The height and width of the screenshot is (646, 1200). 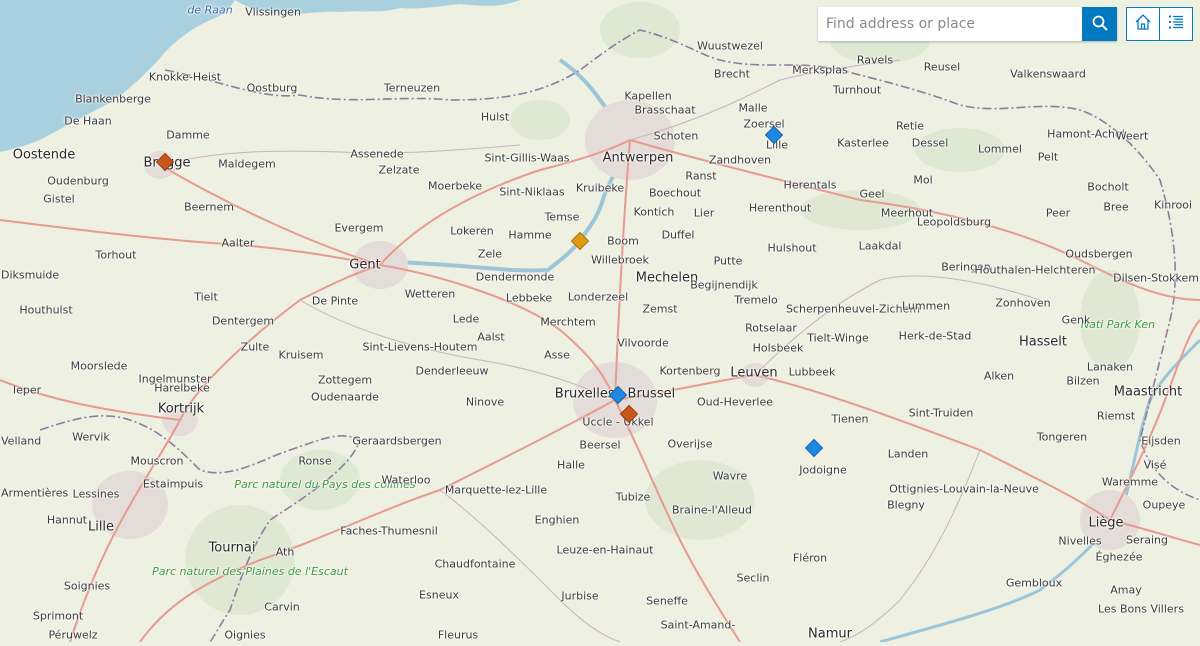 What do you see at coordinates (568, 322) in the screenshot?
I see `place-label: Merchtem` at bounding box center [568, 322].